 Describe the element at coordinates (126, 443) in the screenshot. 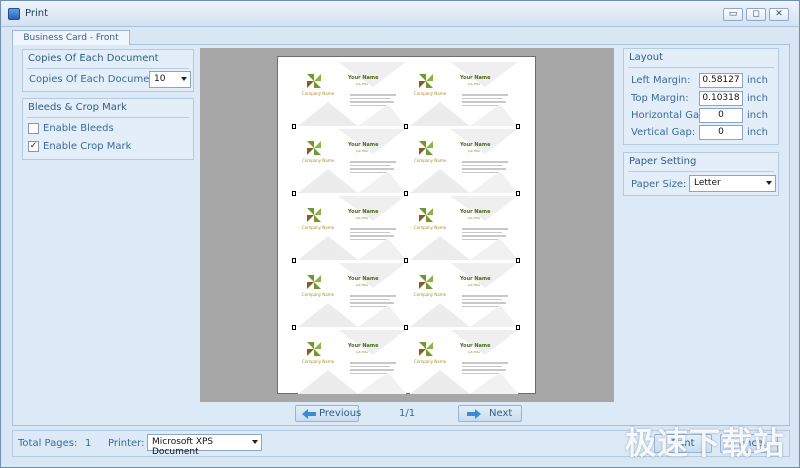

I see `printer-label: Printer:` at that location.